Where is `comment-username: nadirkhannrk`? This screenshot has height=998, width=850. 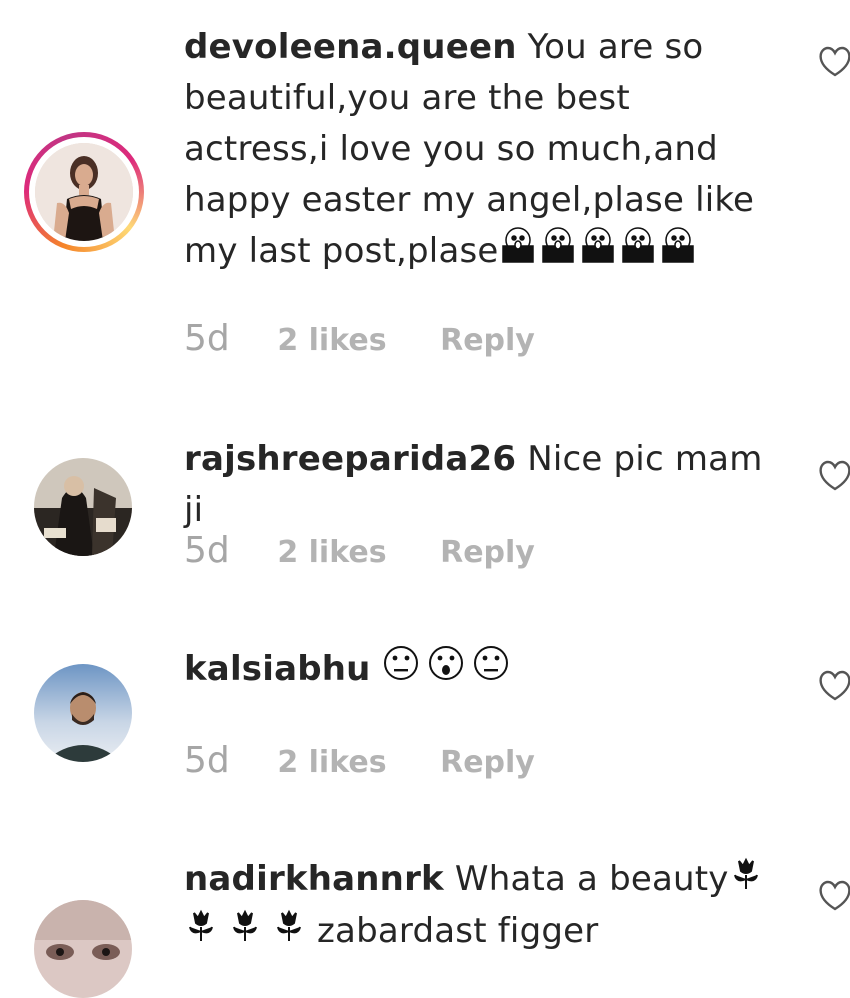 comment-username: nadirkhannrk is located at coordinates (314, 879).